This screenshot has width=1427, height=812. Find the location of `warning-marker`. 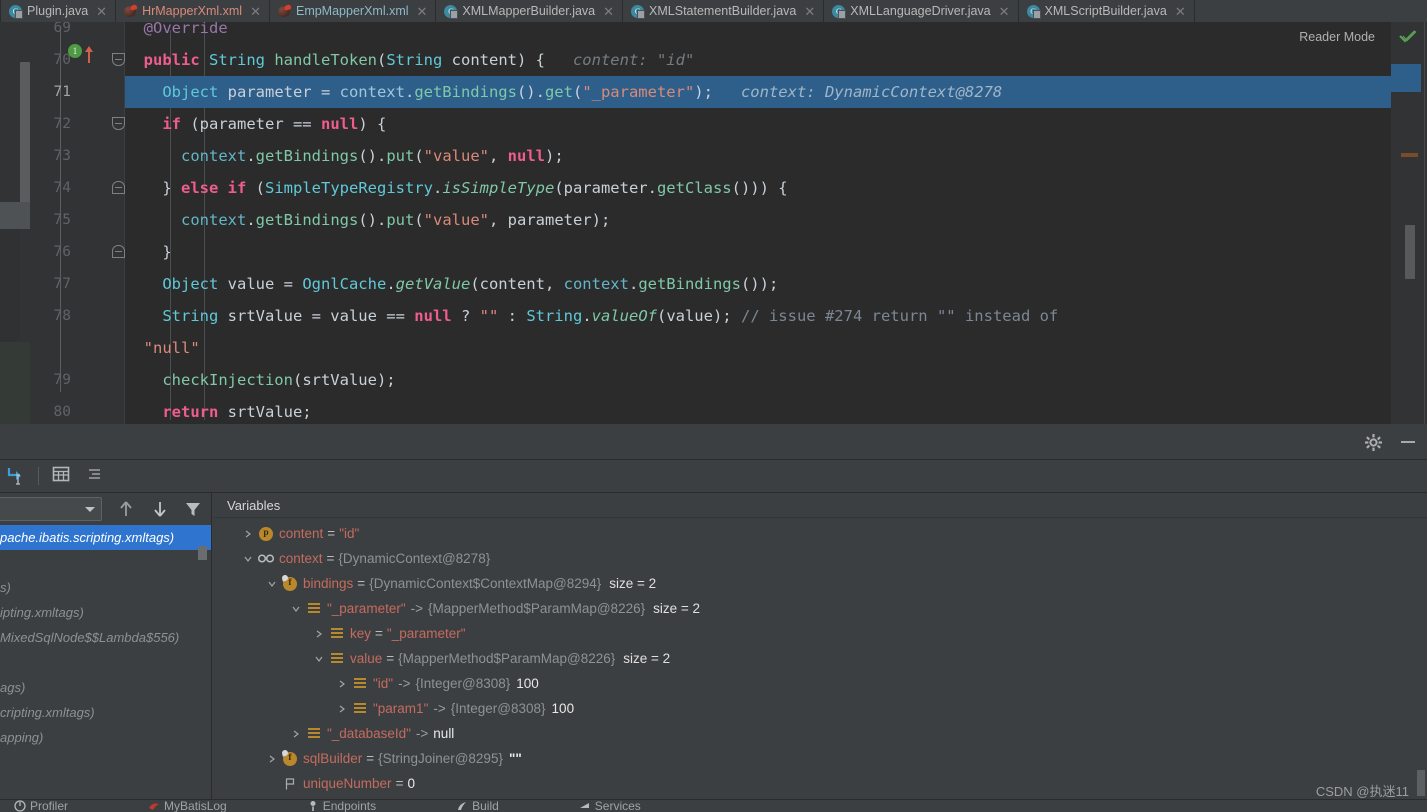

warning-marker is located at coordinates (1409, 155).